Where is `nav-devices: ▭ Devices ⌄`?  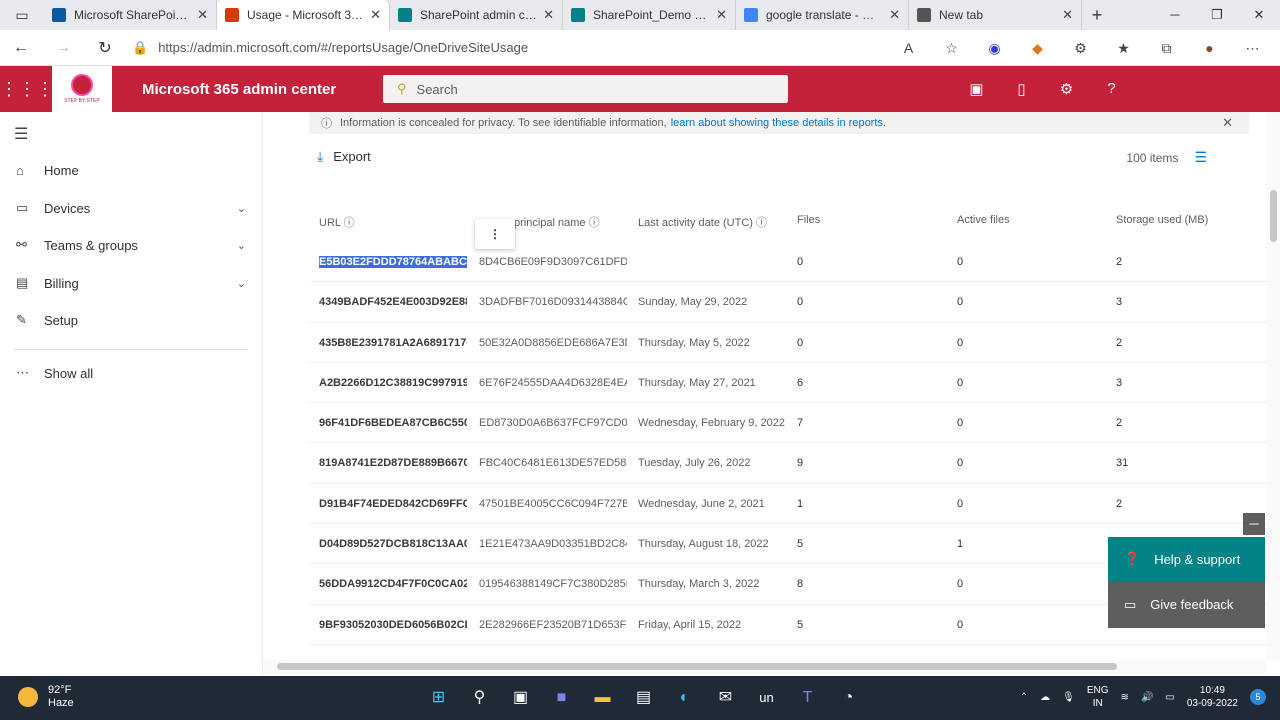
nav-devices: ▭ Devices ⌄ is located at coordinates (131, 208).